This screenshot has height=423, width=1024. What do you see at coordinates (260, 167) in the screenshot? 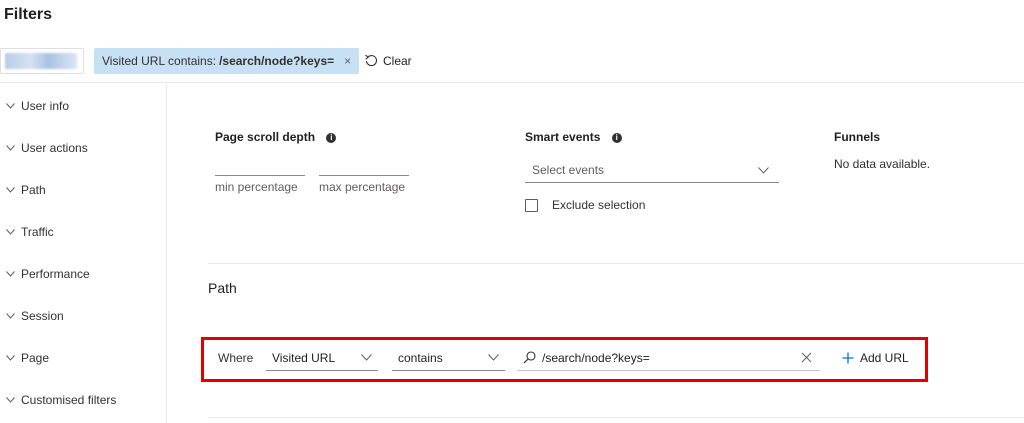
I see `min-percentage-input` at bounding box center [260, 167].